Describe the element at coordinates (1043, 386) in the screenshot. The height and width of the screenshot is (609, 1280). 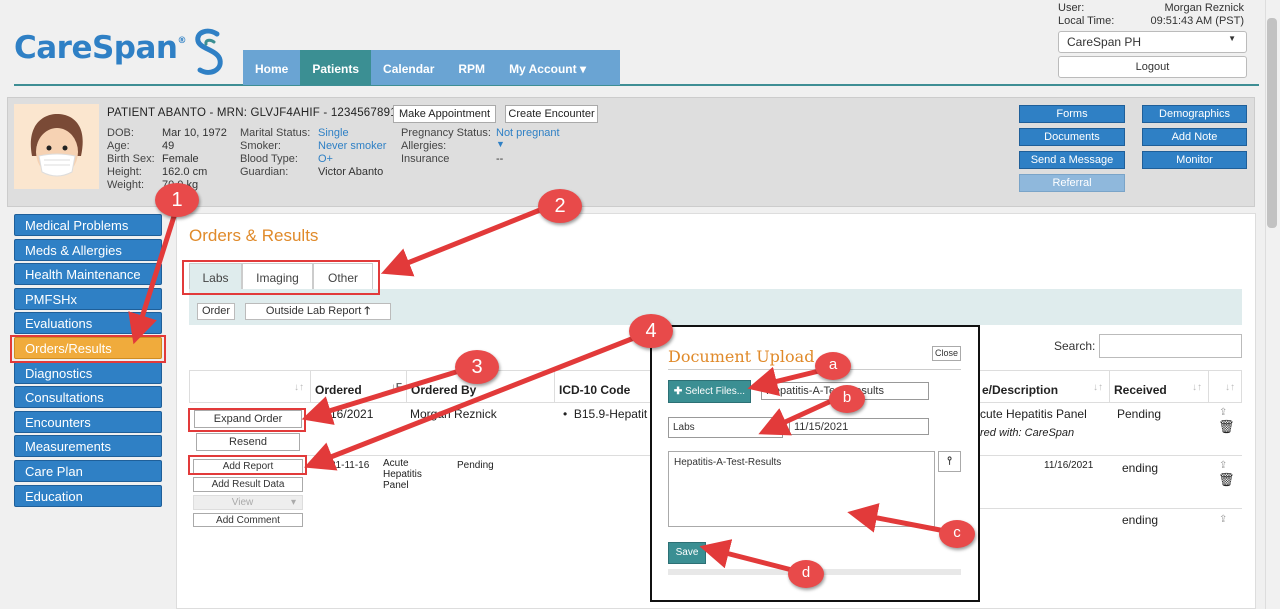
I see `col-description-header: e/Description ↓↑` at that location.